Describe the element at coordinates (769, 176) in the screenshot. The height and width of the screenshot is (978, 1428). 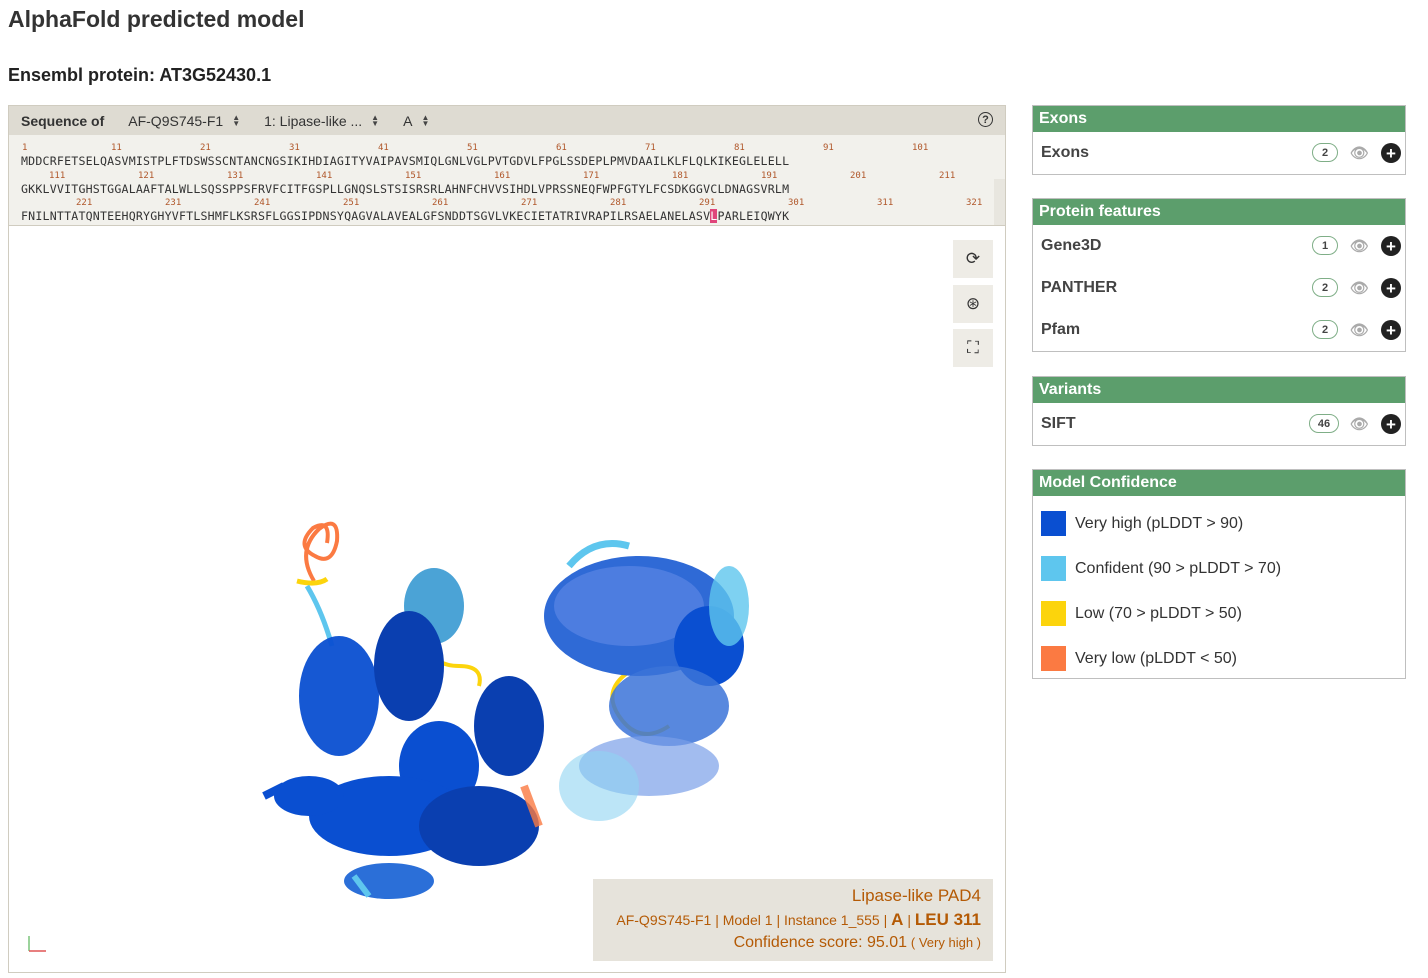
I see `residue-number: 191` at that location.